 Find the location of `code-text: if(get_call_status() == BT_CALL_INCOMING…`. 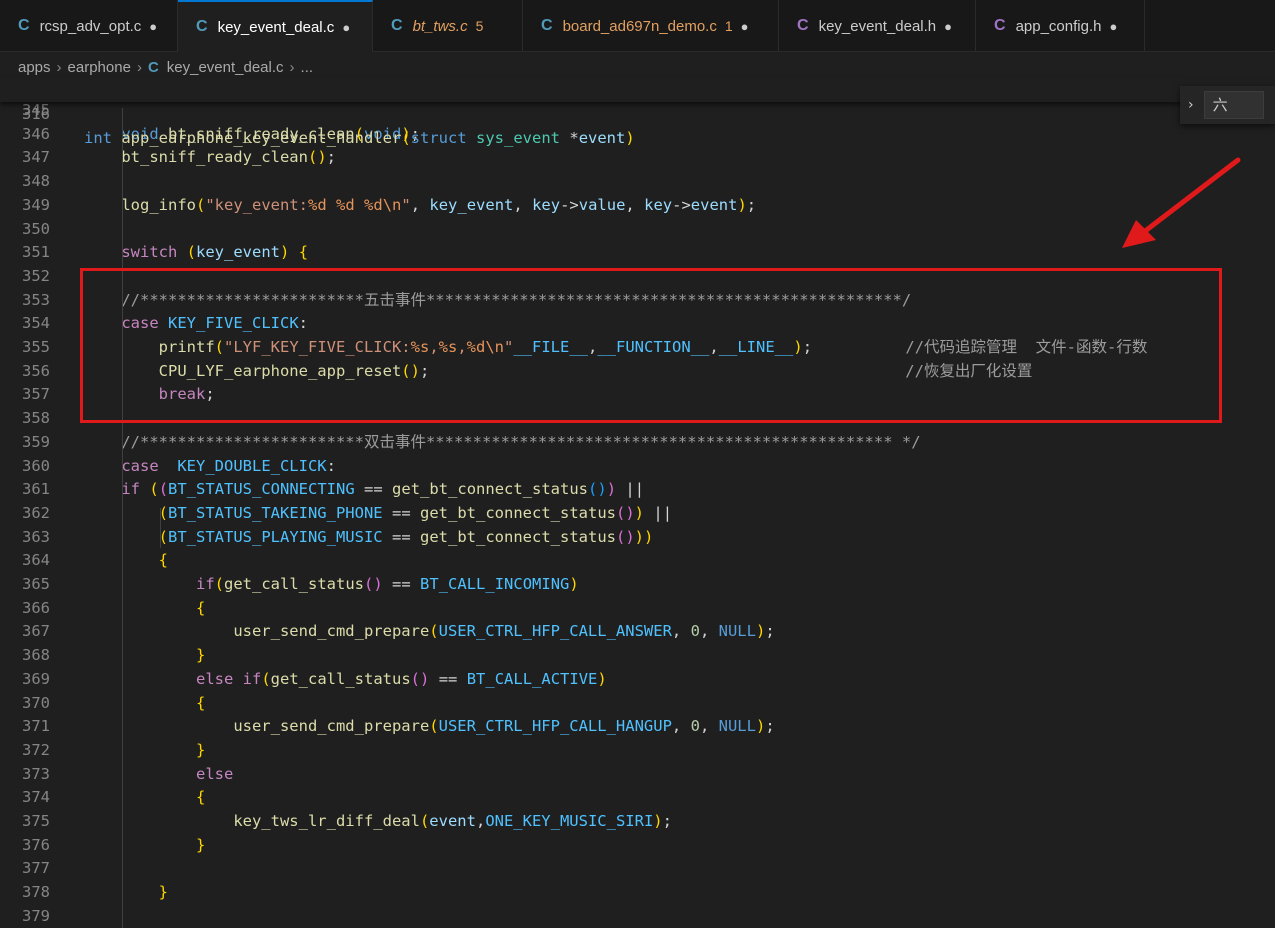

code-text: if(get_call_status() == BT_CALL_INCOMING… is located at coordinates (387, 584).